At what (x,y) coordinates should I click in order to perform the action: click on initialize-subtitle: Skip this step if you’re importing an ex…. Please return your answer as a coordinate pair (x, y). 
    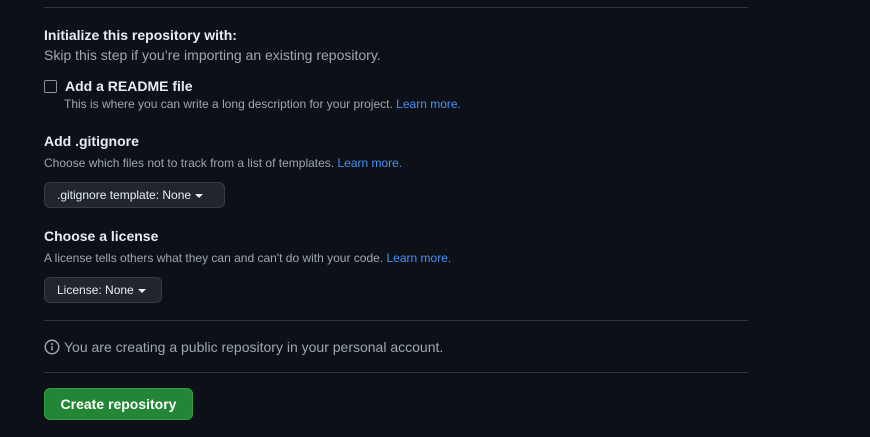
    Looking at the image, I should click on (212, 55).